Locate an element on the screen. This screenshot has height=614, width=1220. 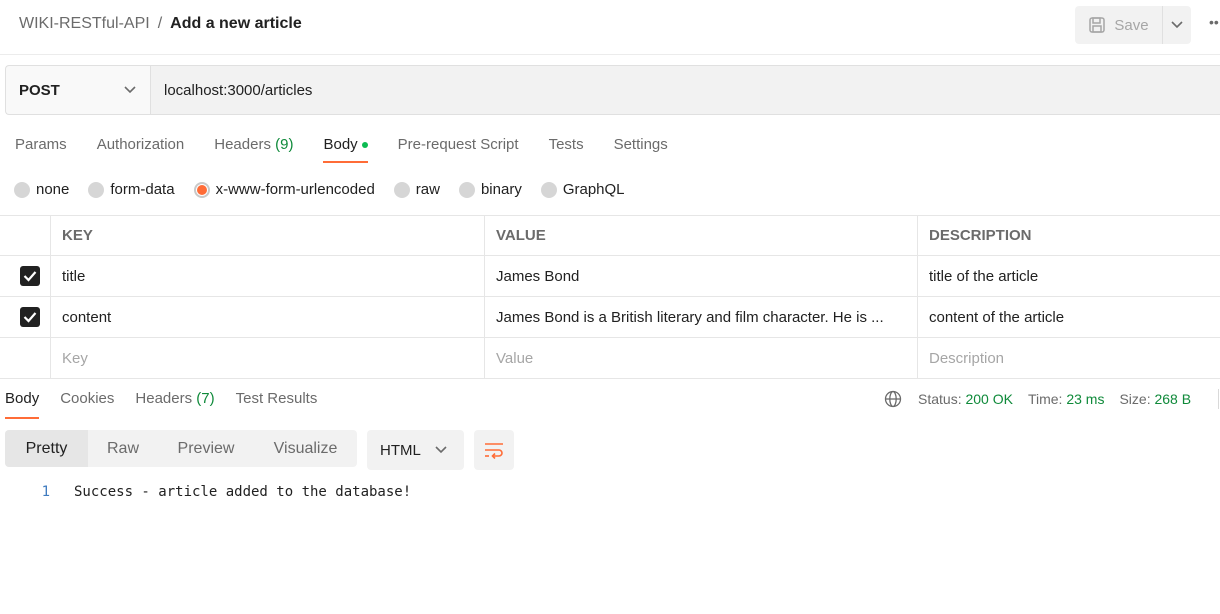
time-label: Time: is located at coordinates (1045, 399).